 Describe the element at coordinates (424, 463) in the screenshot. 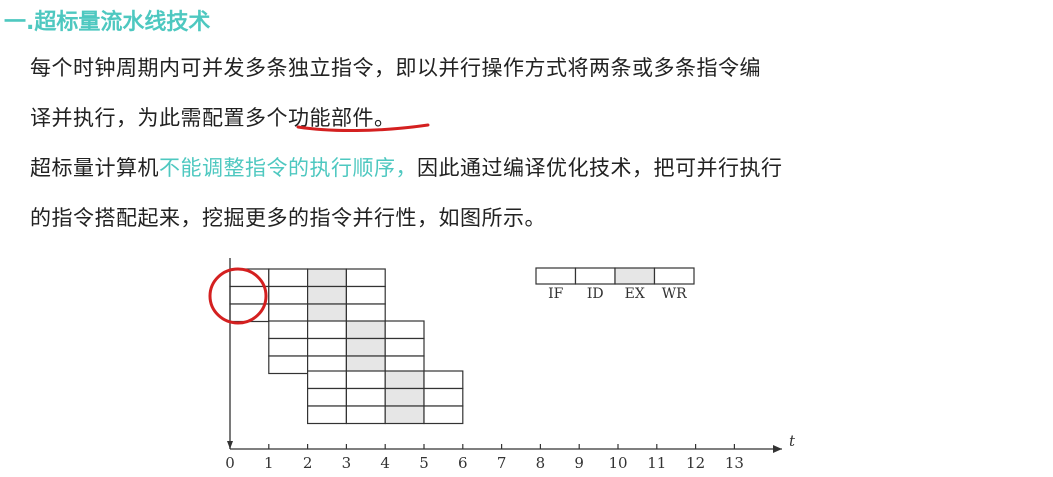

I see `axis-tick-label: 5` at that location.